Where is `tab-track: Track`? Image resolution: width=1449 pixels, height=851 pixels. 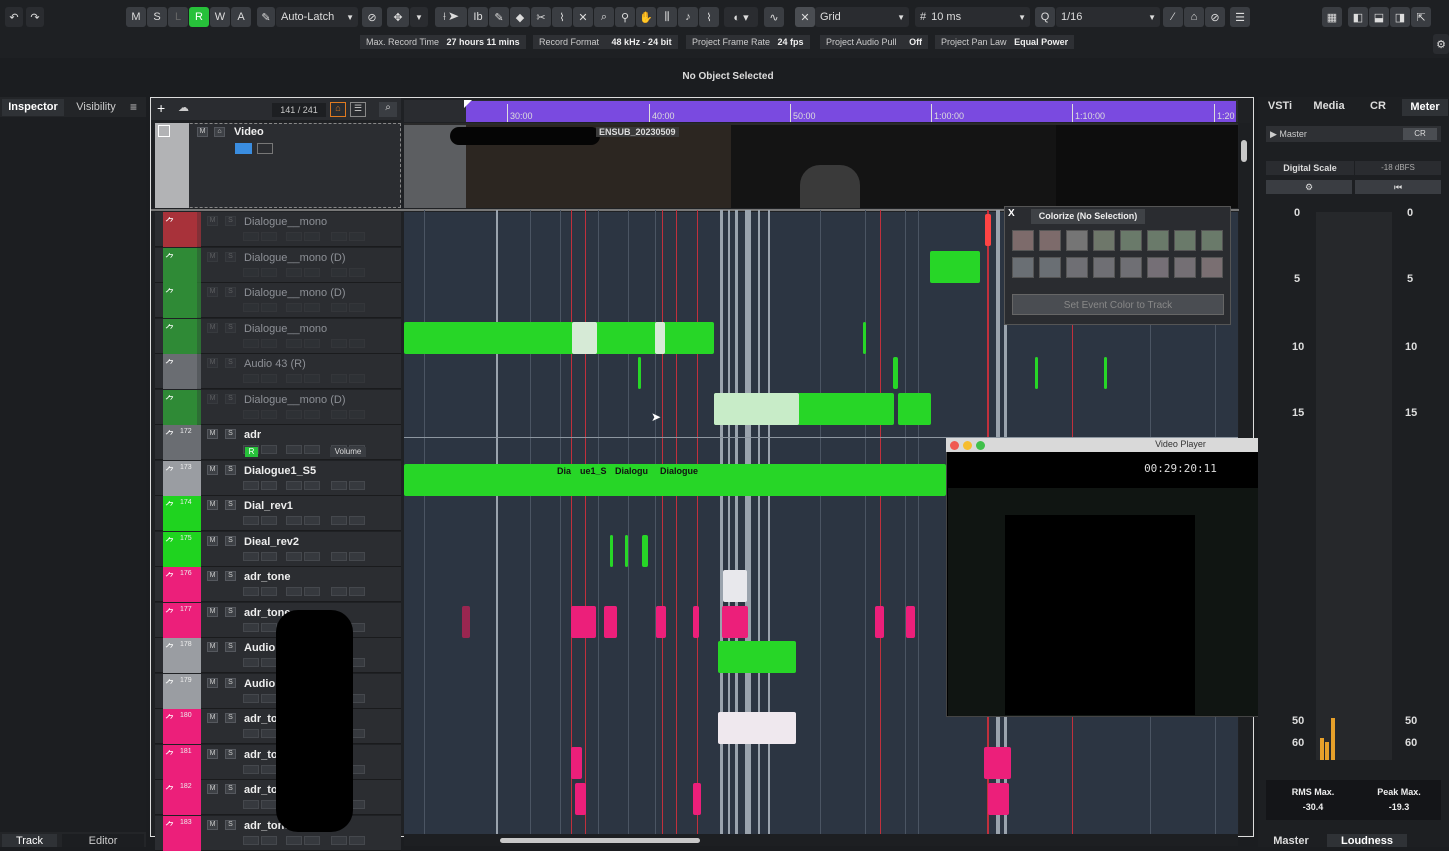 tab-track: Track is located at coordinates (29, 840).